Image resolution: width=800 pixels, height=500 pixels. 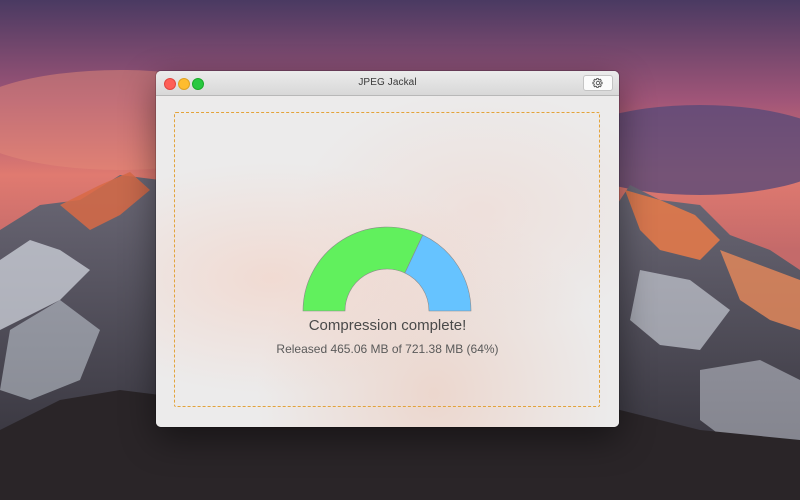 I want to click on settings-button, so click(x=598, y=83).